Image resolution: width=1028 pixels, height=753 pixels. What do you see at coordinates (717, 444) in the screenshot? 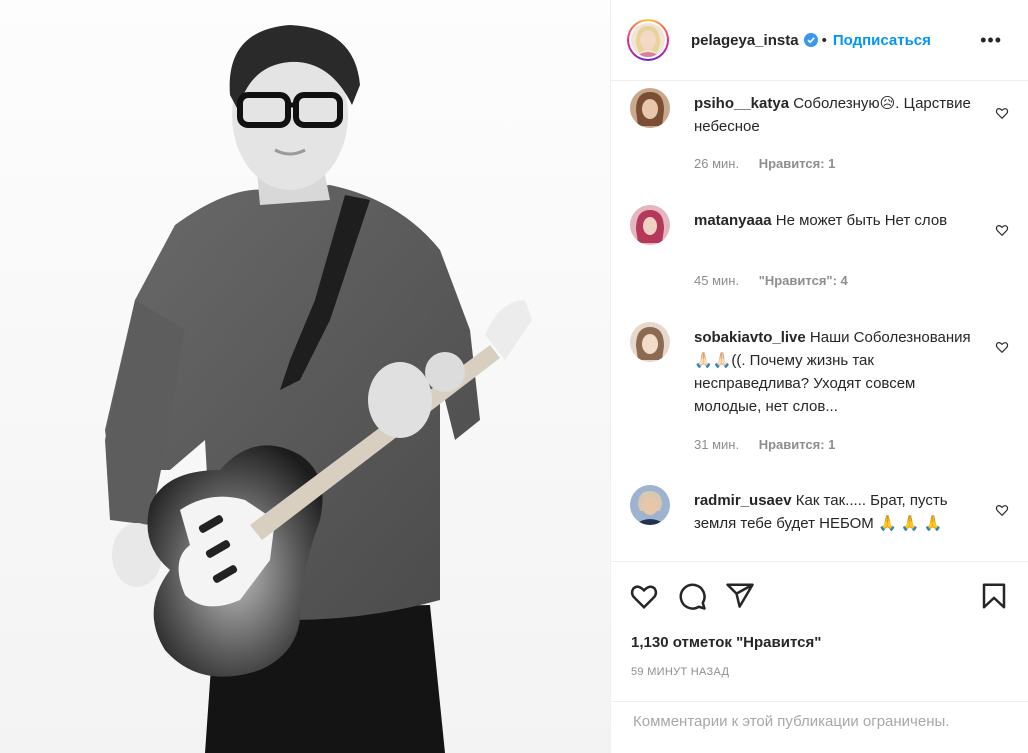
I see `comment-time: 31 мин.` at bounding box center [717, 444].